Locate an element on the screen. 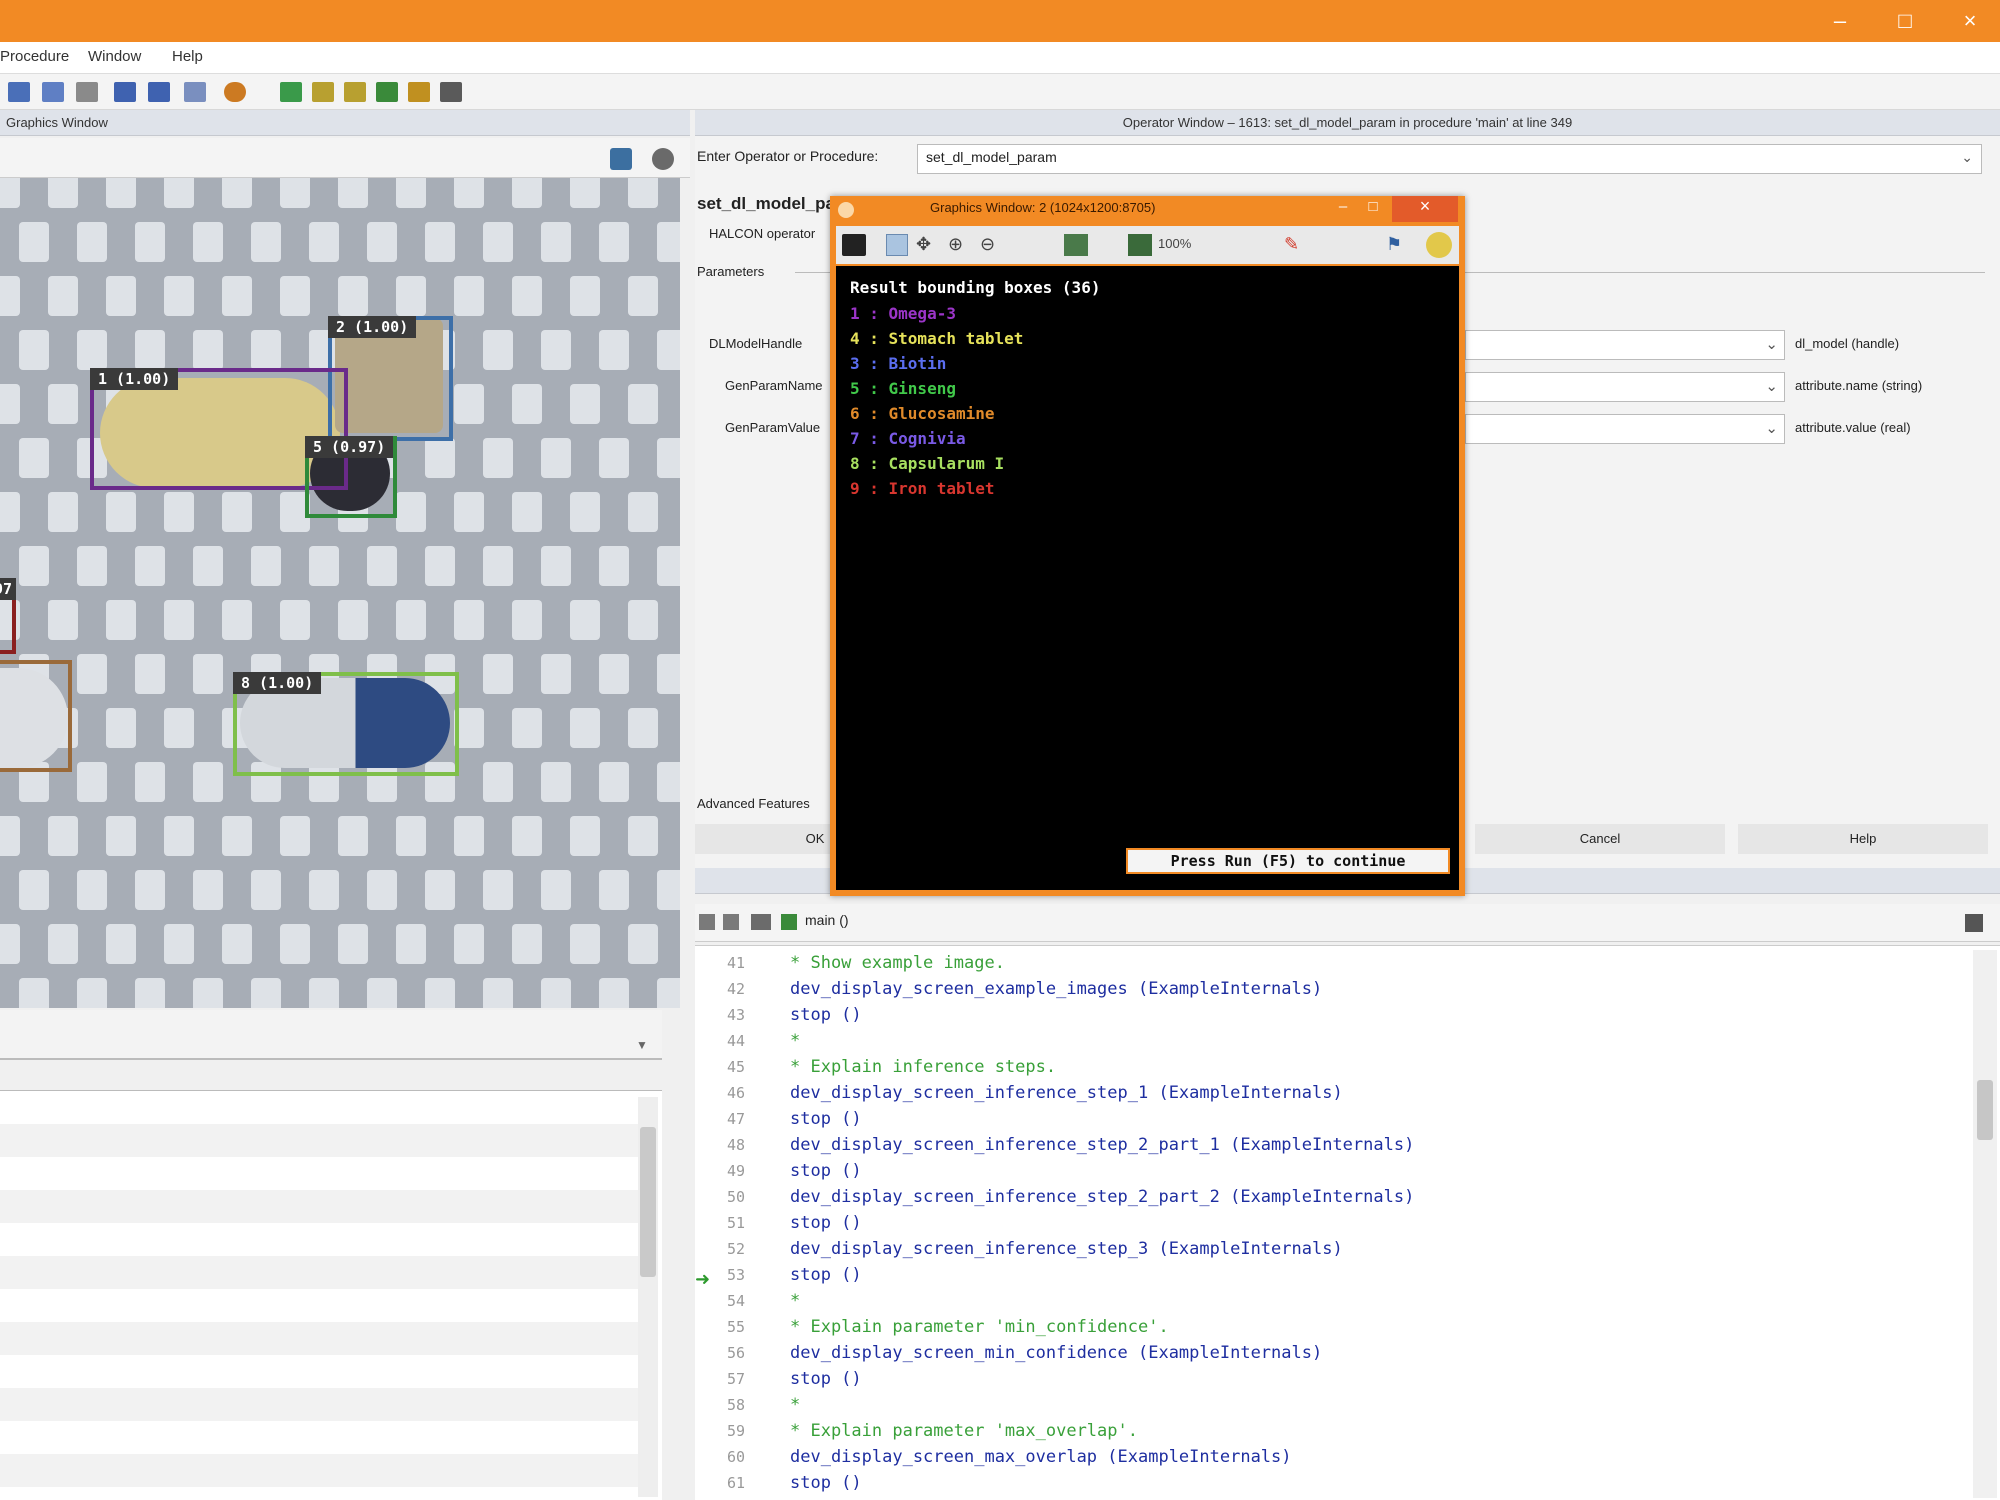 This screenshot has height=1500, width=2000. line-profile-icon is located at coordinates (355, 92).